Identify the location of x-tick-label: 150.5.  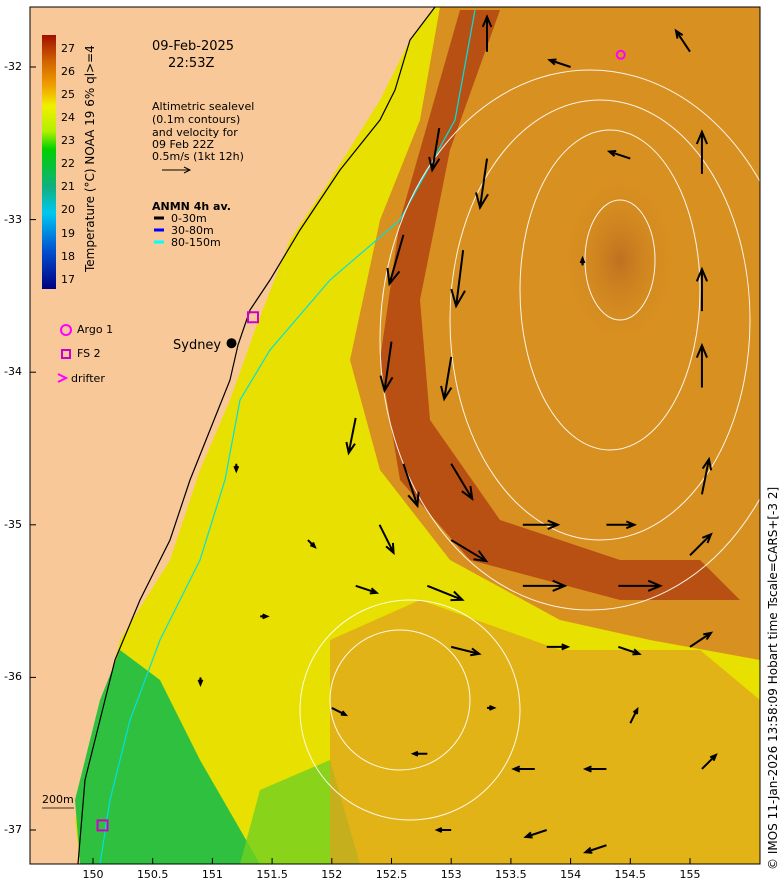
(152, 874).